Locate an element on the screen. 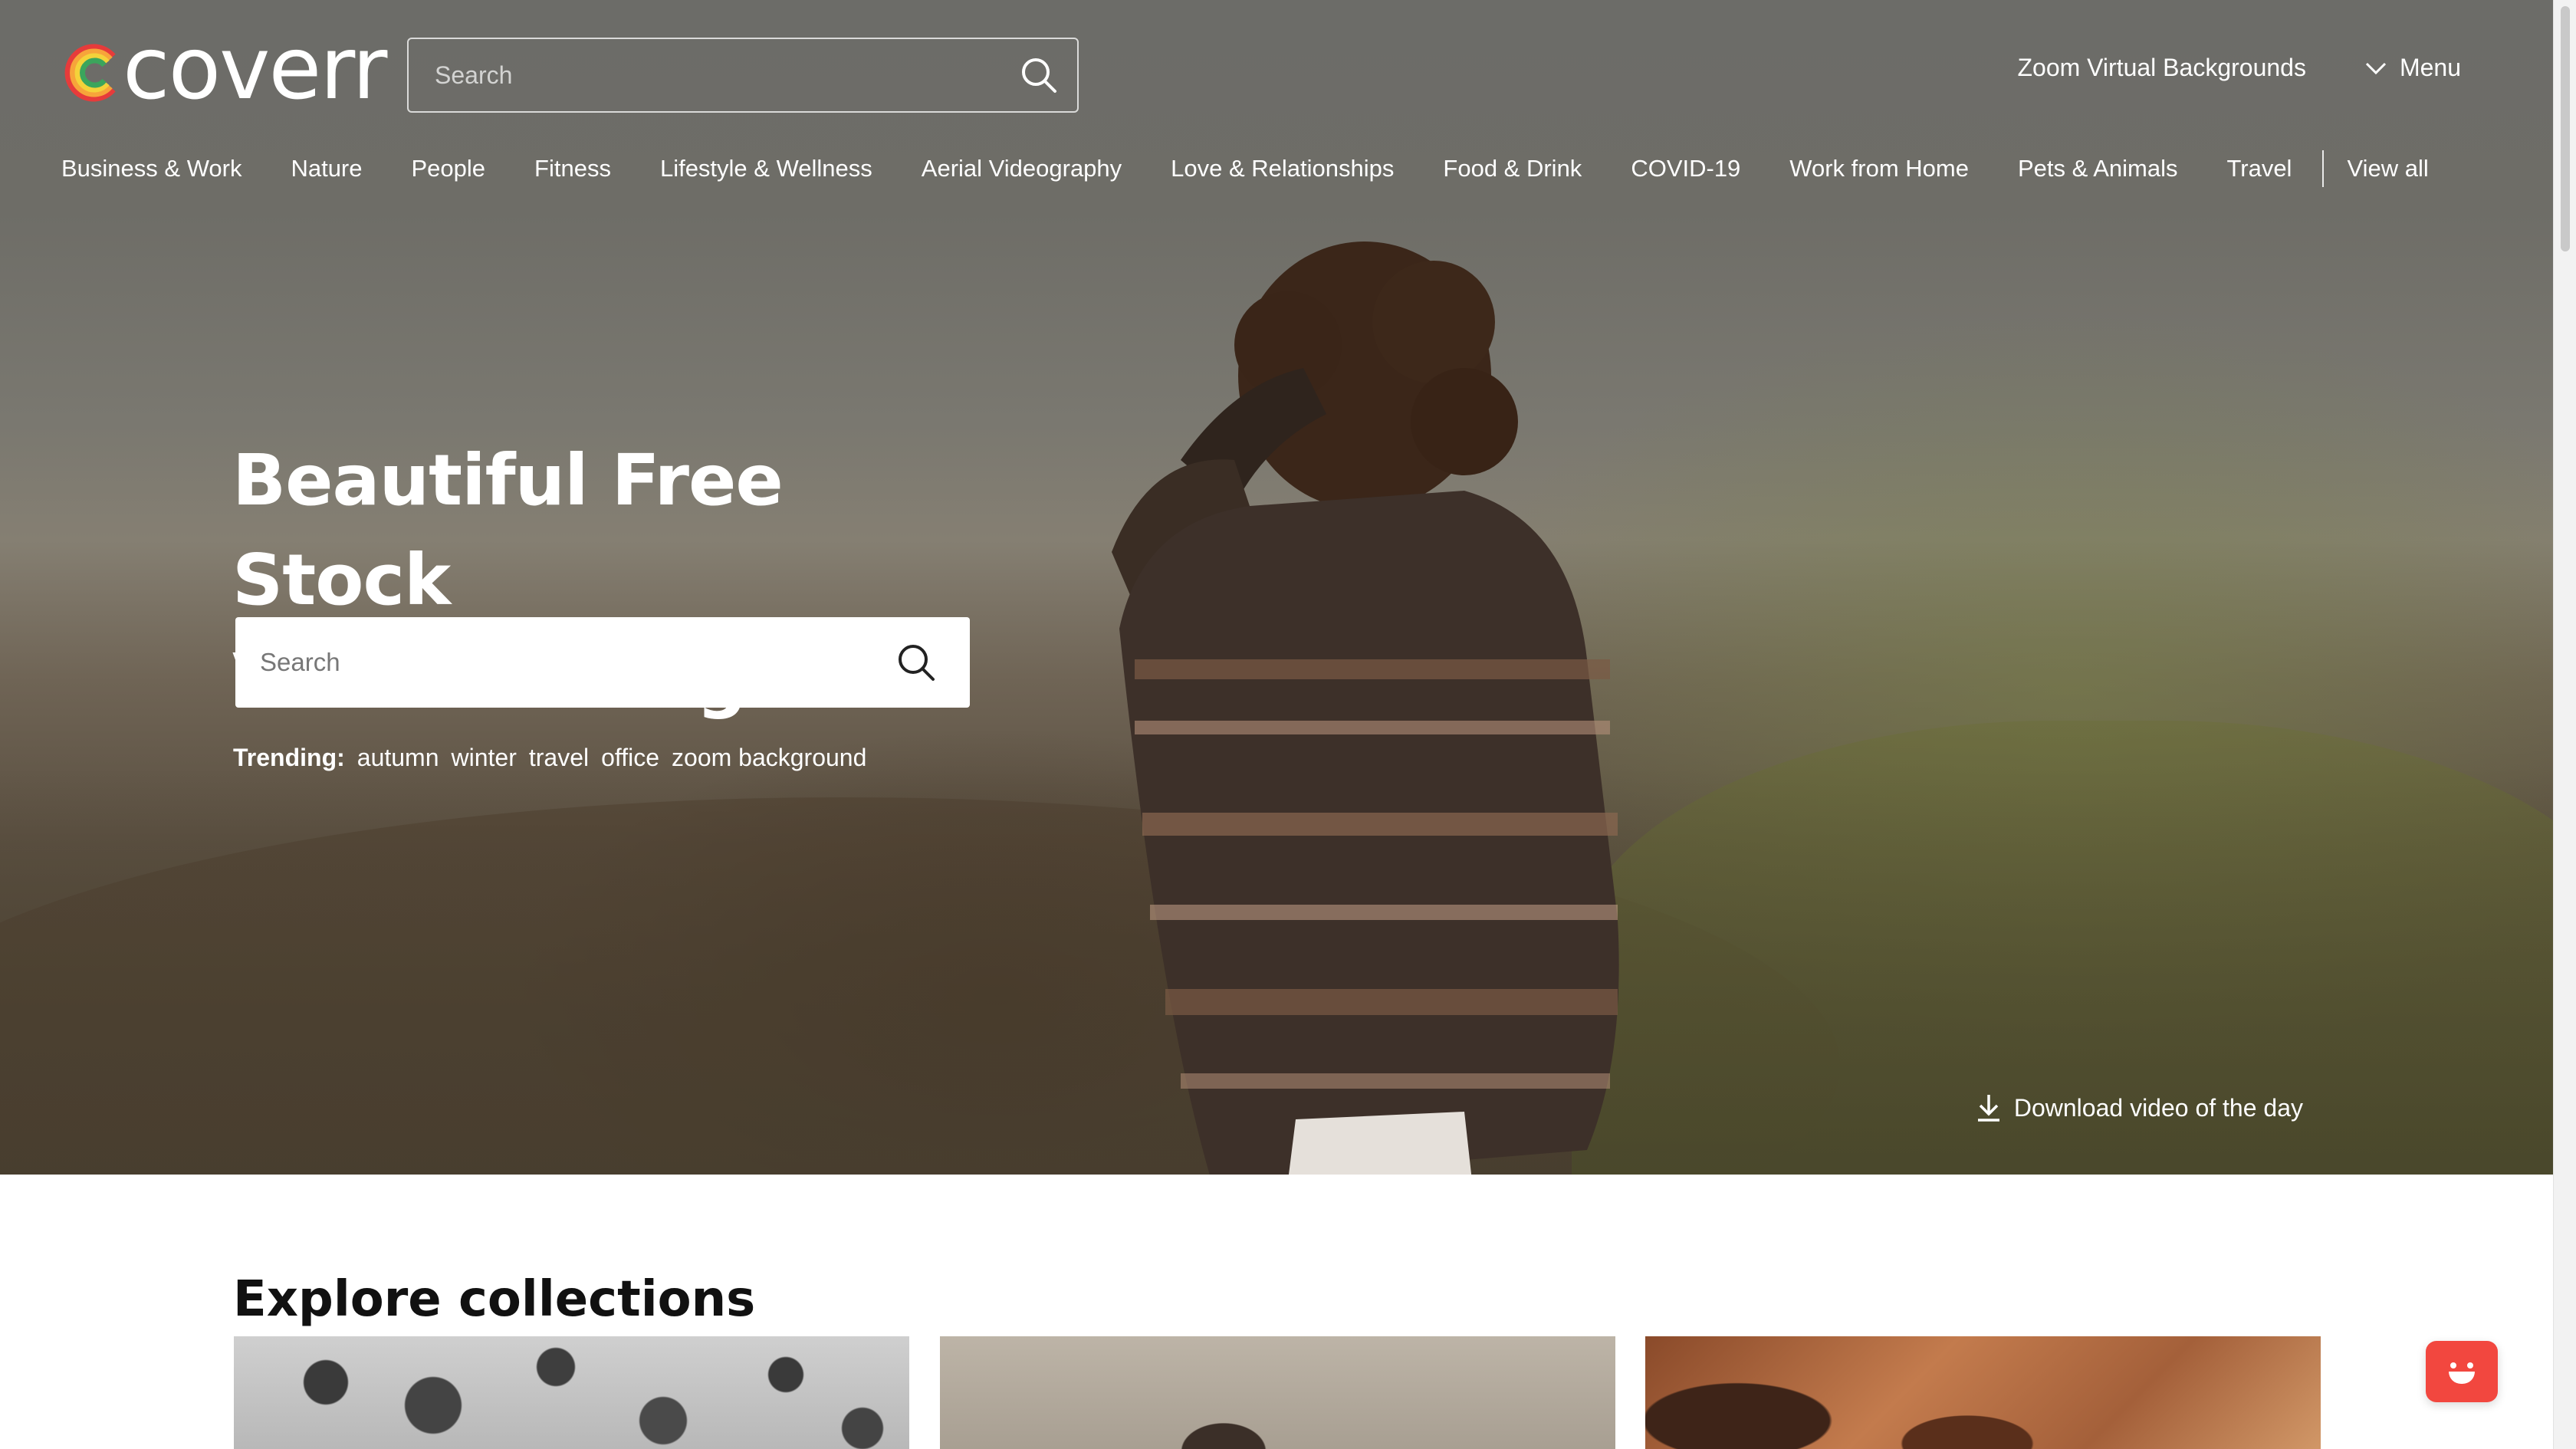  hero-person-image is located at coordinates (1366, 709).